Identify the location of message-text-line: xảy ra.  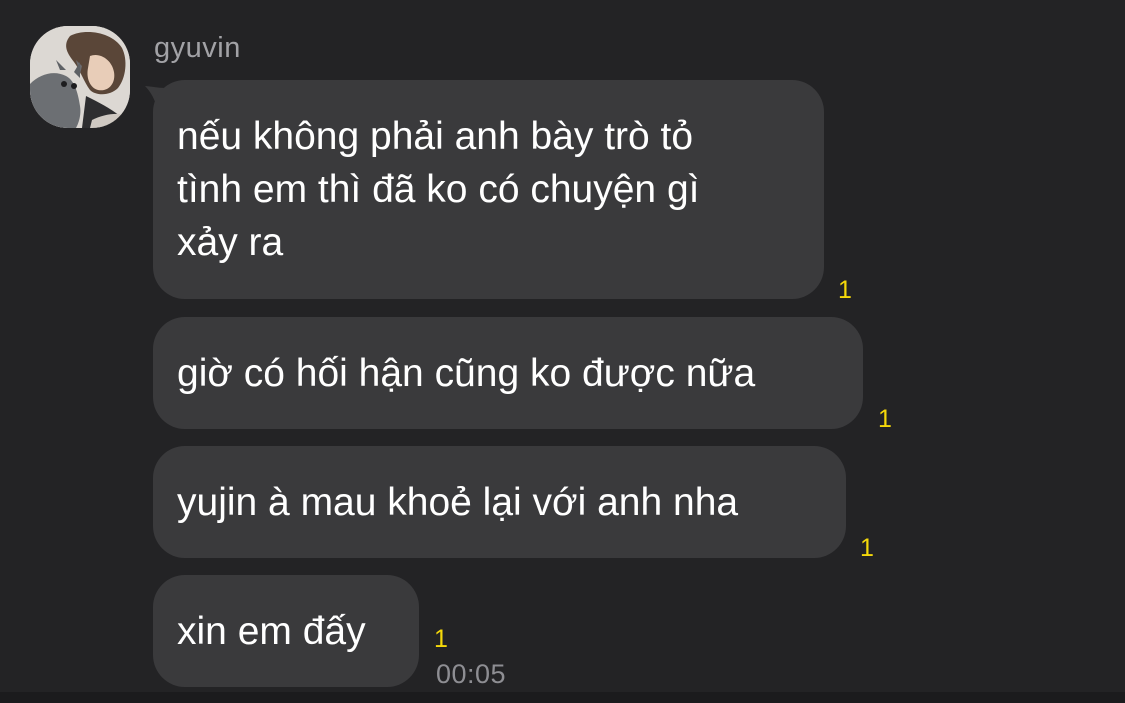
(230, 242).